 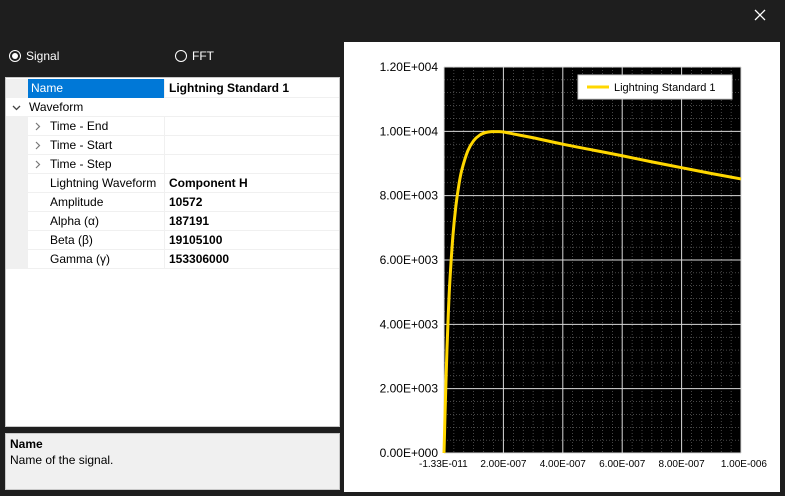 What do you see at coordinates (622, 464) in the screenshot?
I see `x-tick-label: 6.00E-007` at bounding box center [622, 464].